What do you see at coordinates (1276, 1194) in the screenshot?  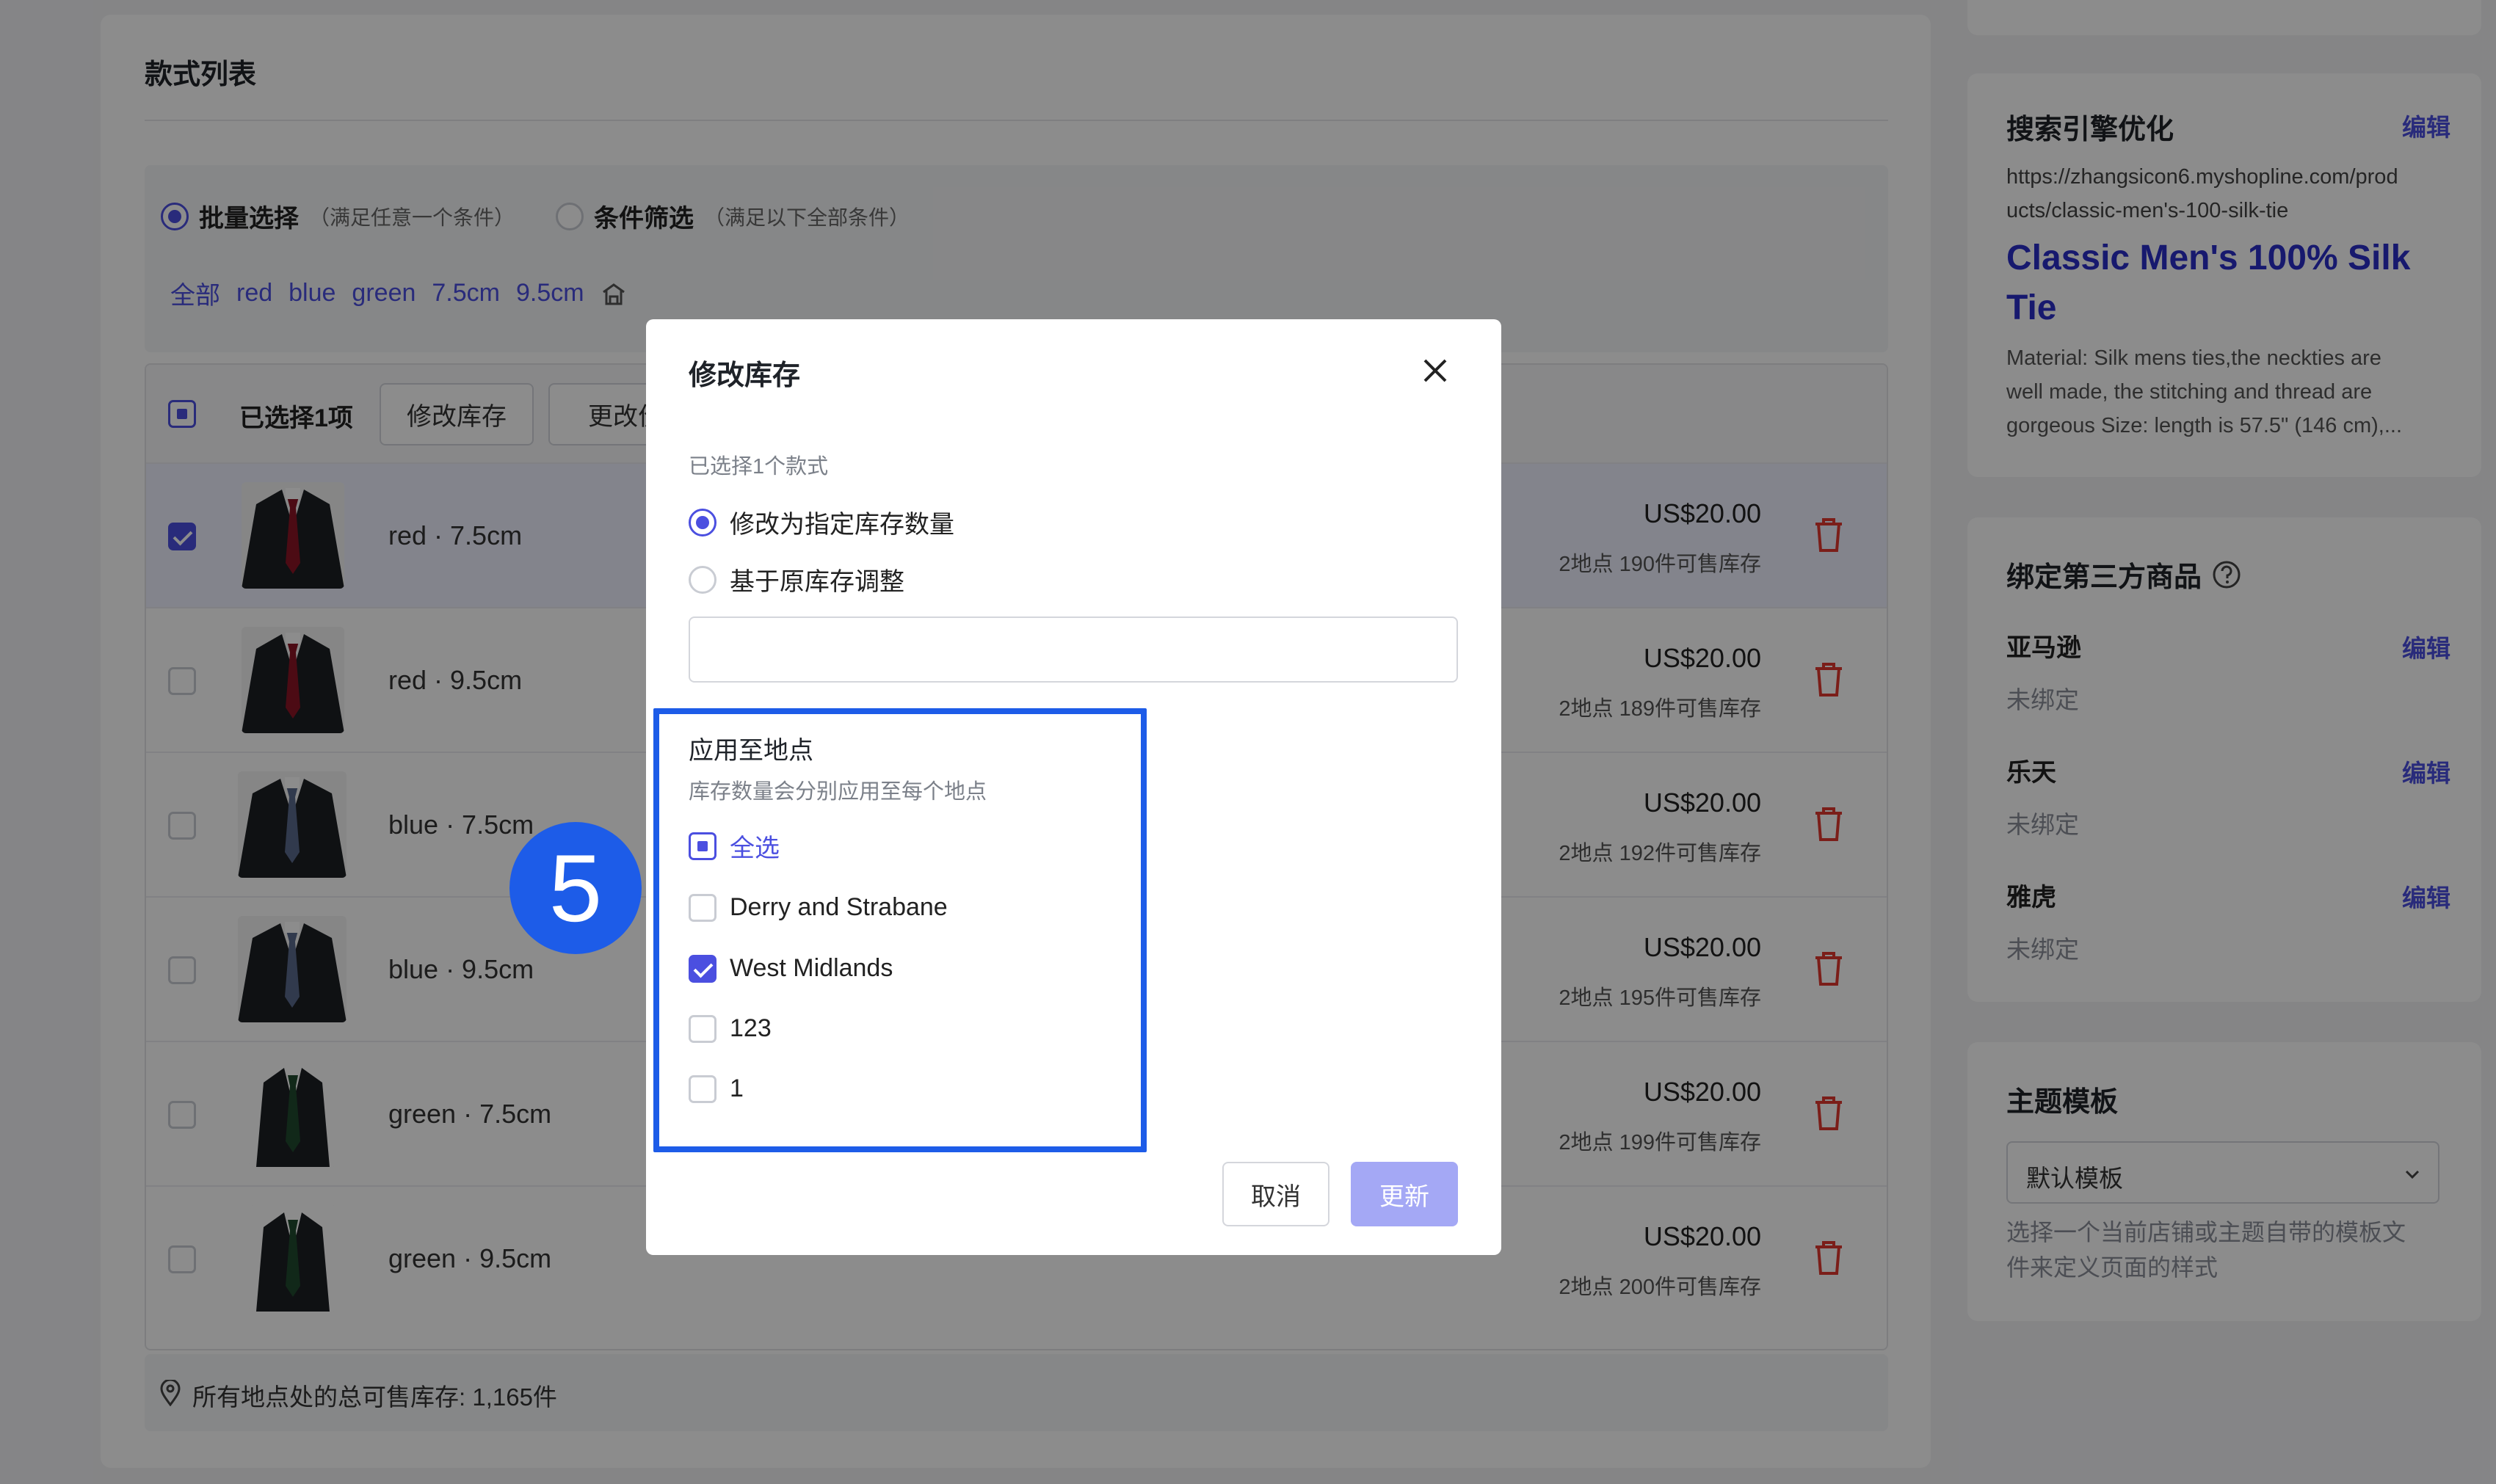 I see `cancel-button: 取消` at bounding box center [1276, 1194].